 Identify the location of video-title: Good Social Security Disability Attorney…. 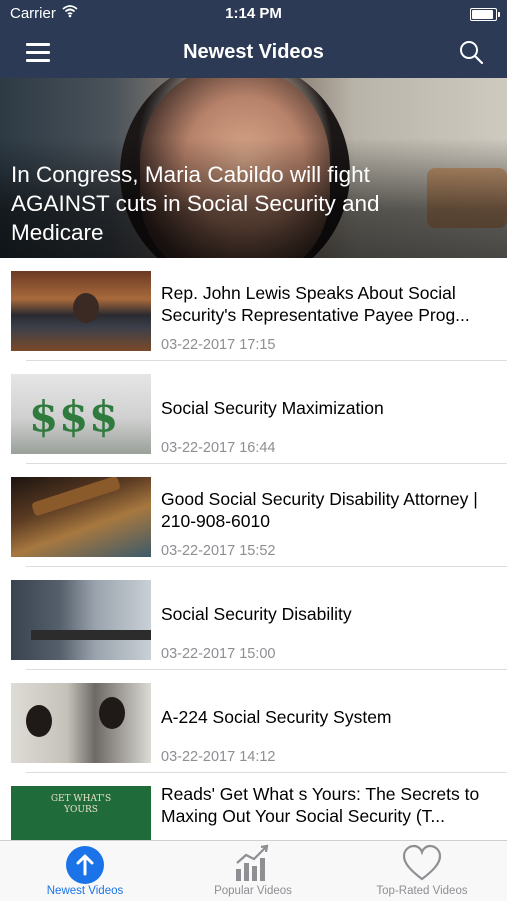
(329, 510).